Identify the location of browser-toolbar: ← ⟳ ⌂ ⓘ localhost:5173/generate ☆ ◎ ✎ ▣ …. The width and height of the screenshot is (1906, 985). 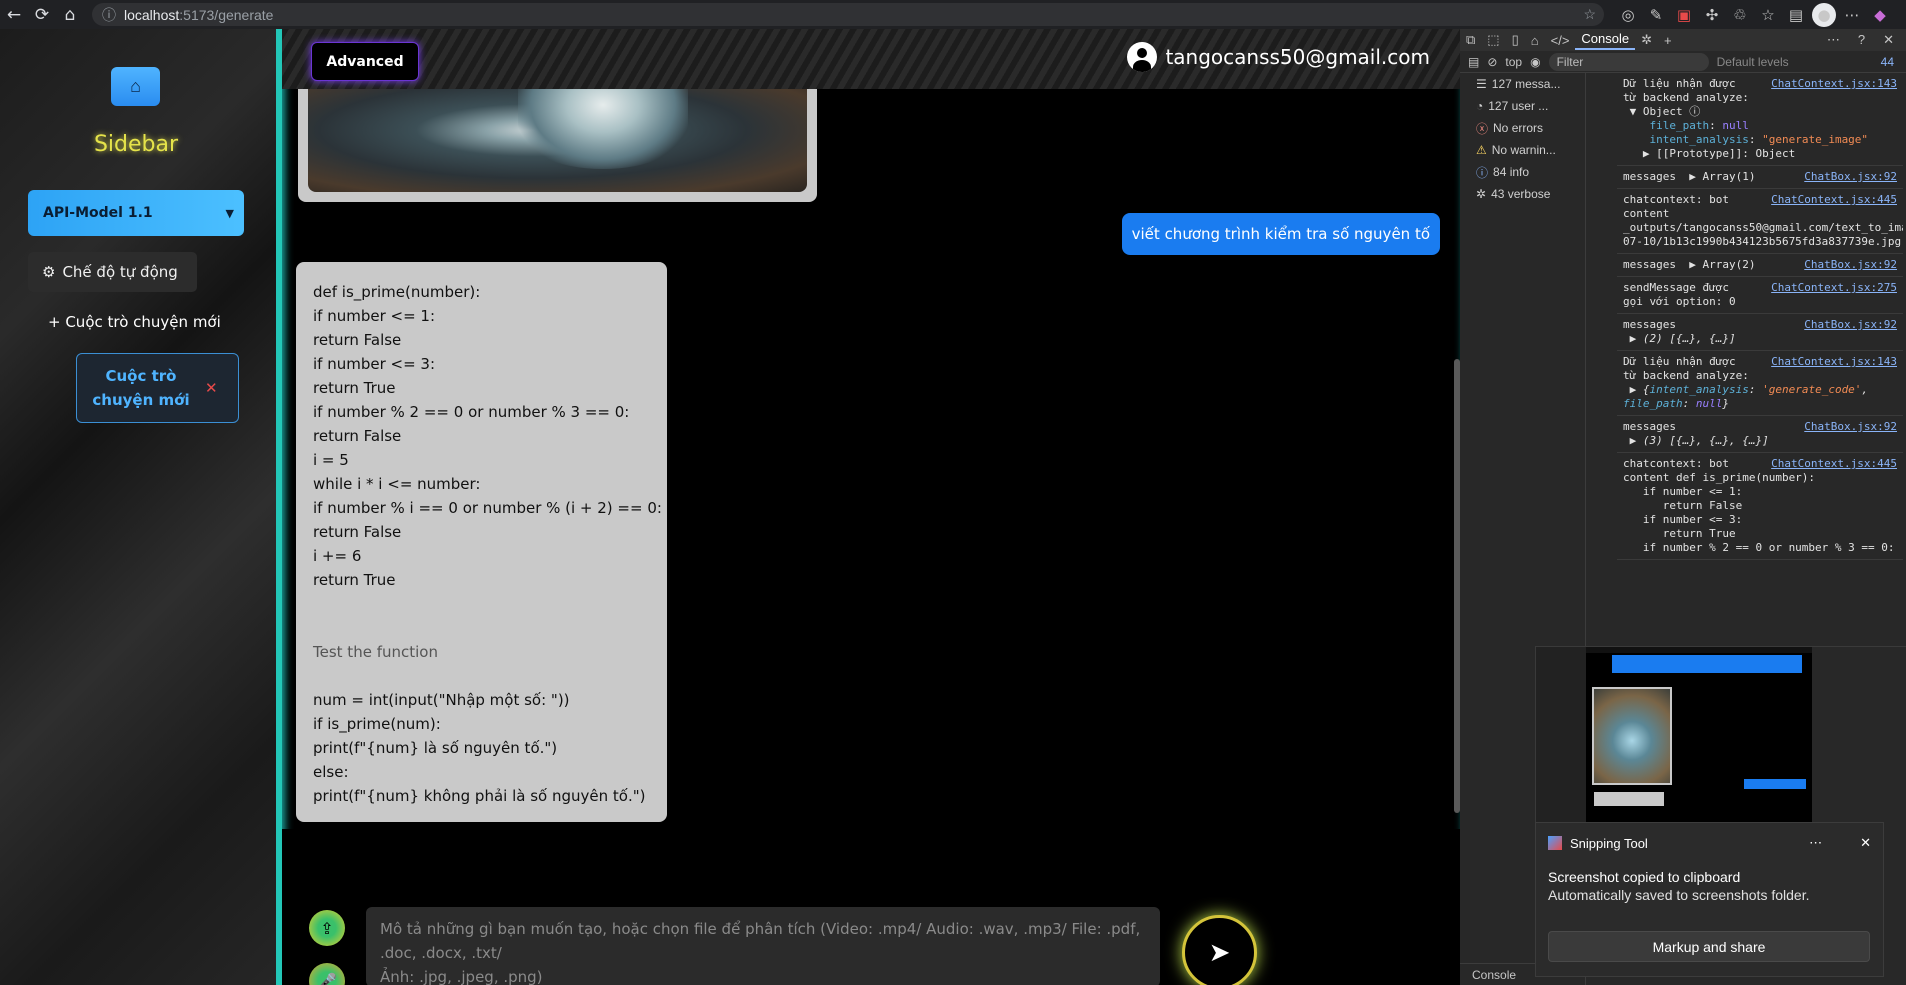
(953, 14).